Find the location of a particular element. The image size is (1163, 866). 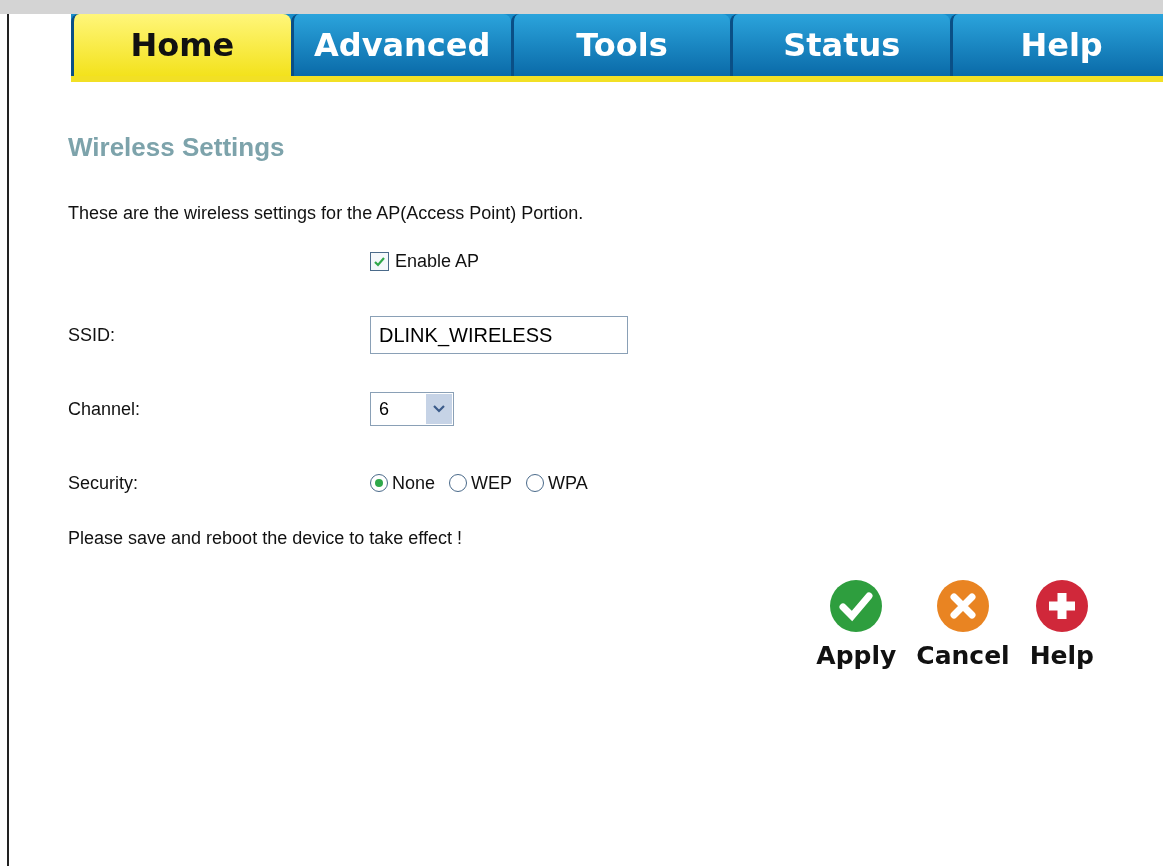

nav-tab: Tools is located at coordinates (620, 45).